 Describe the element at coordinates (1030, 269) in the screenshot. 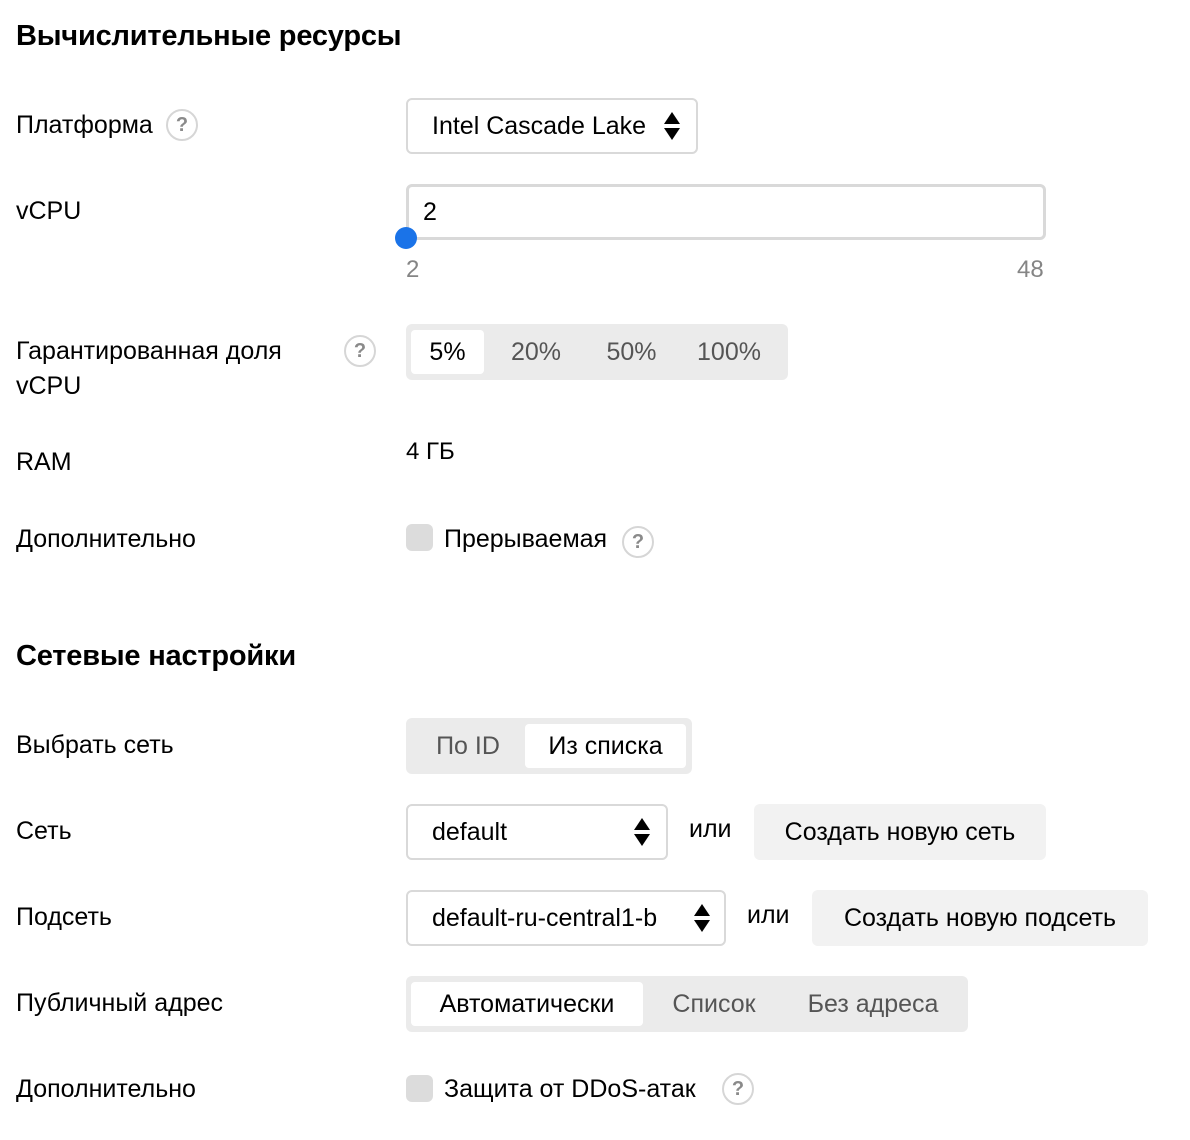

I see `vcpu-max-label: 48` at that location.